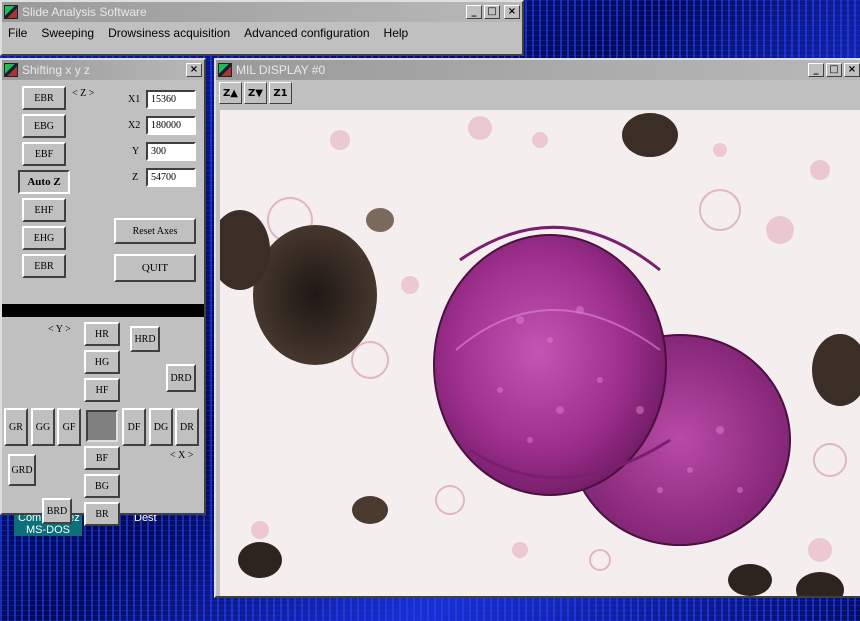 Image resolution: width=860 pixels, height=621 pixels. I want to click on br-button: BR, so click(102, 514).